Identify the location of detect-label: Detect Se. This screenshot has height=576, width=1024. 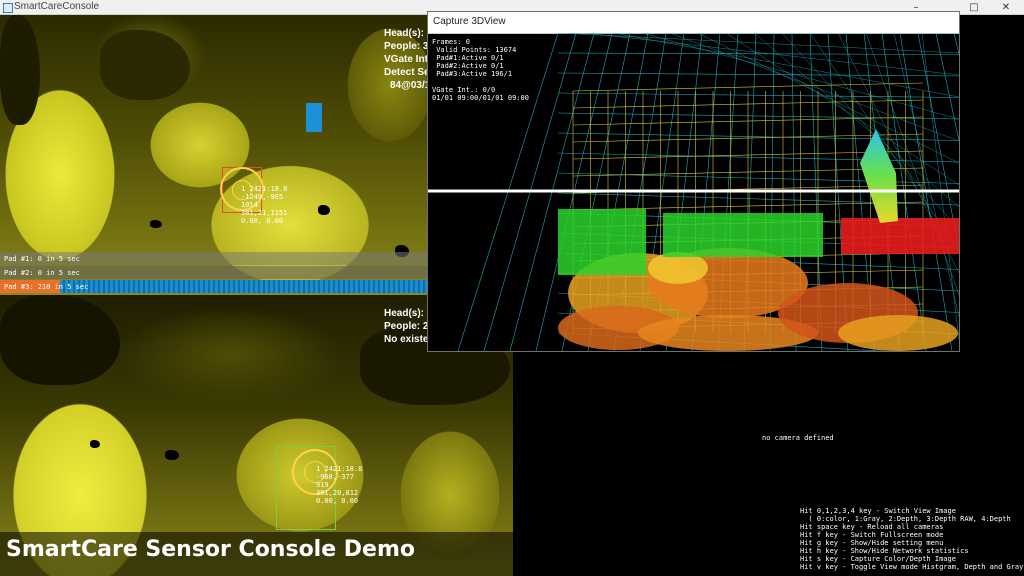
(407, 72).